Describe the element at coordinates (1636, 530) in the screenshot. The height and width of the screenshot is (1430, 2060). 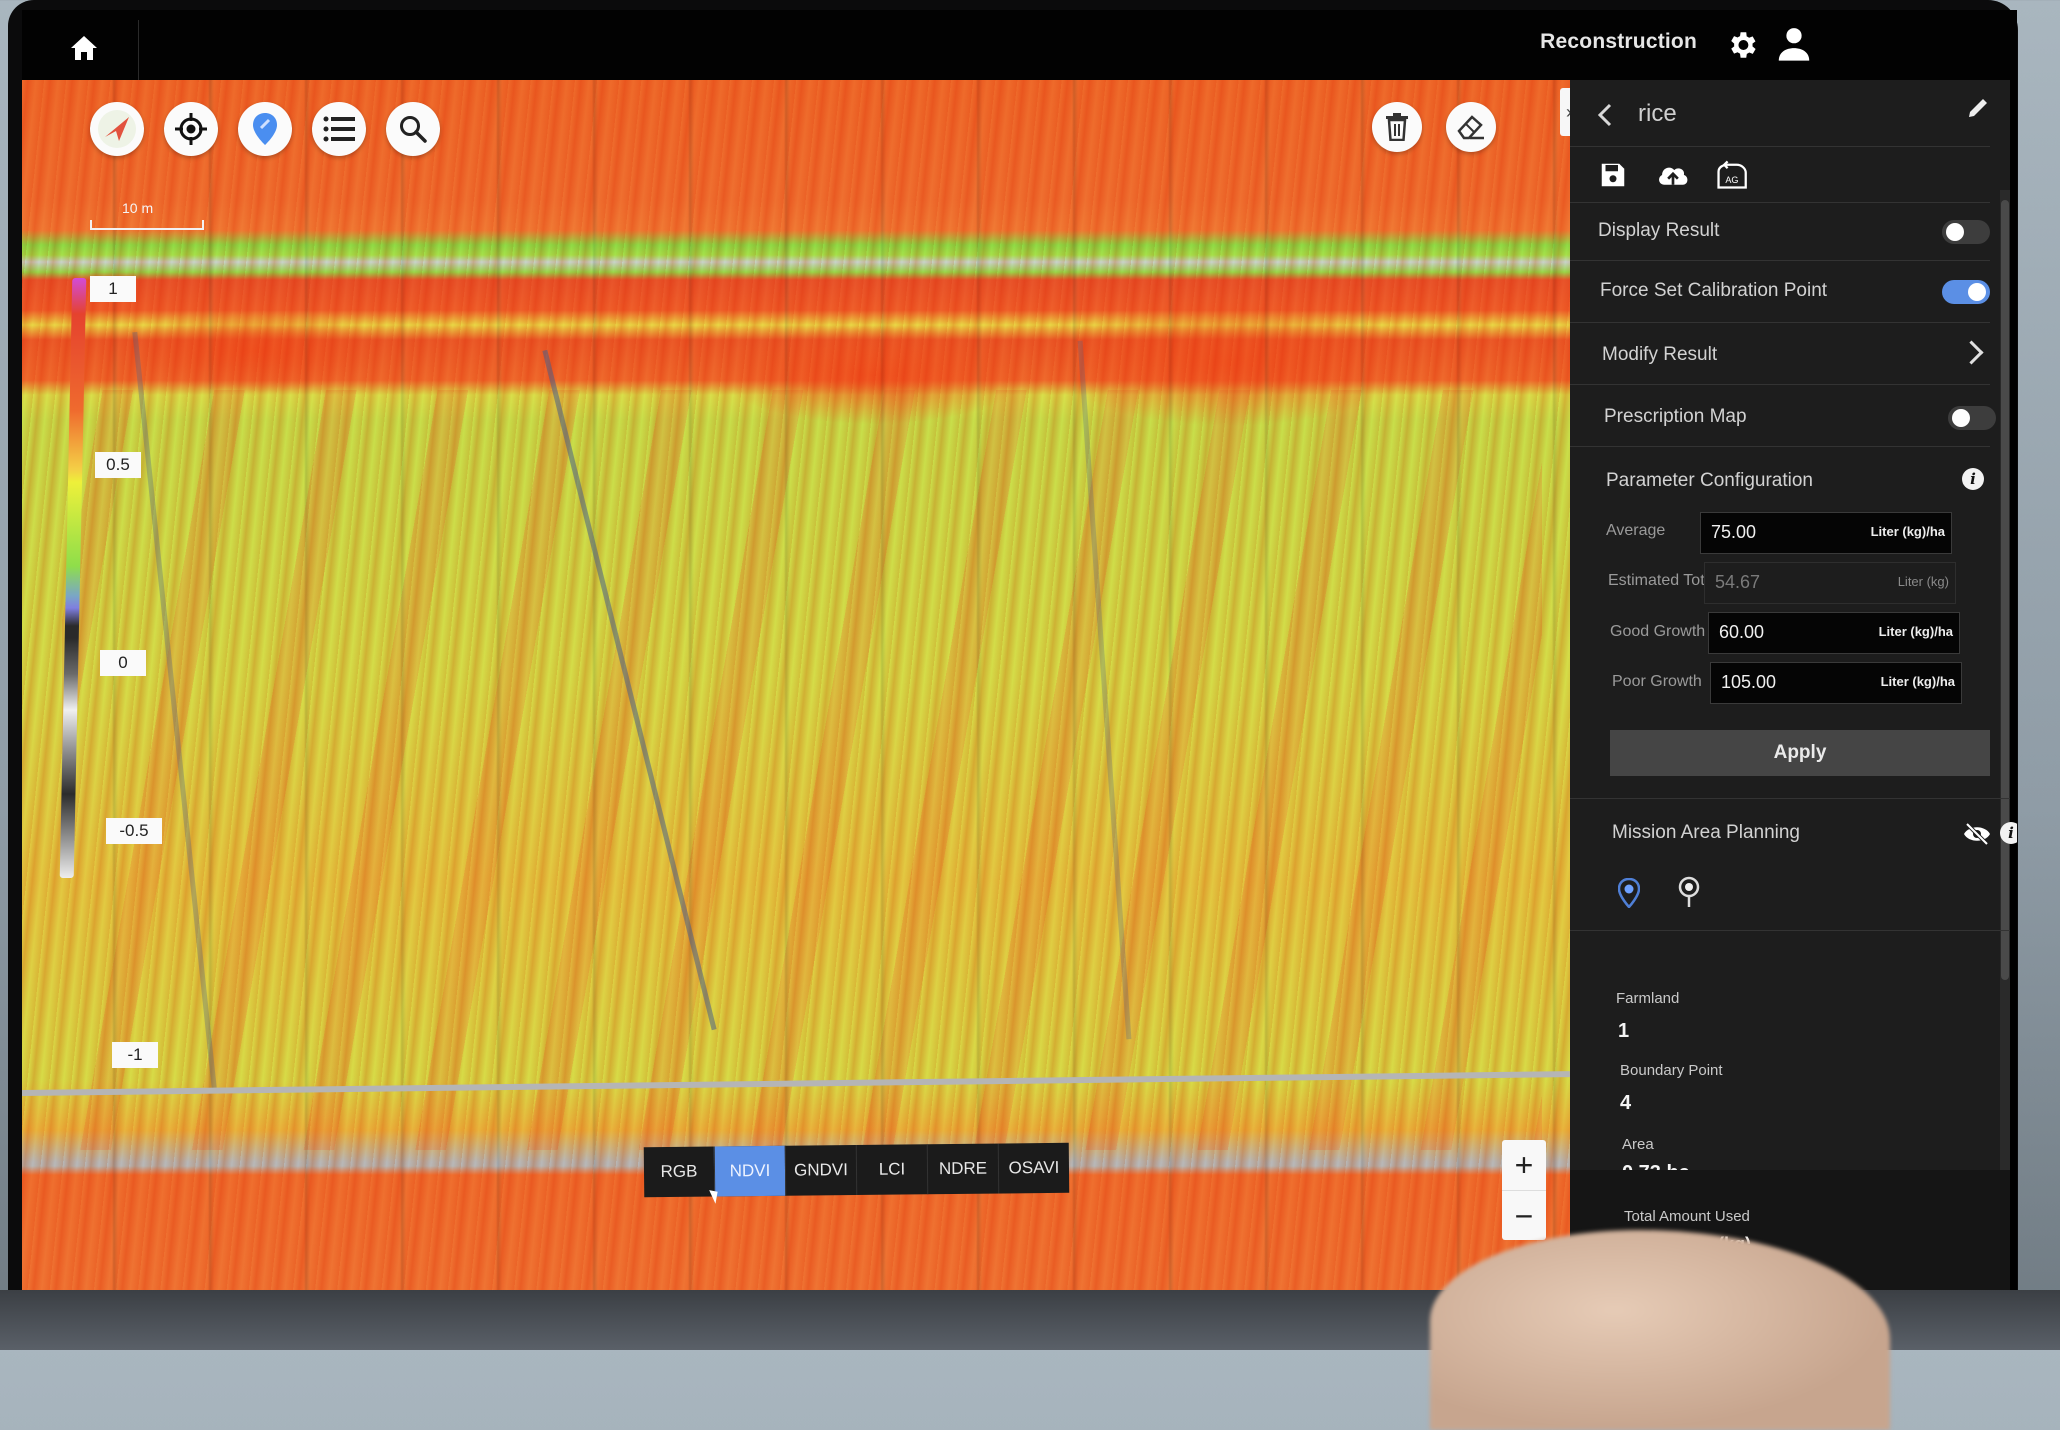
I see `average-label: Average` at that location.